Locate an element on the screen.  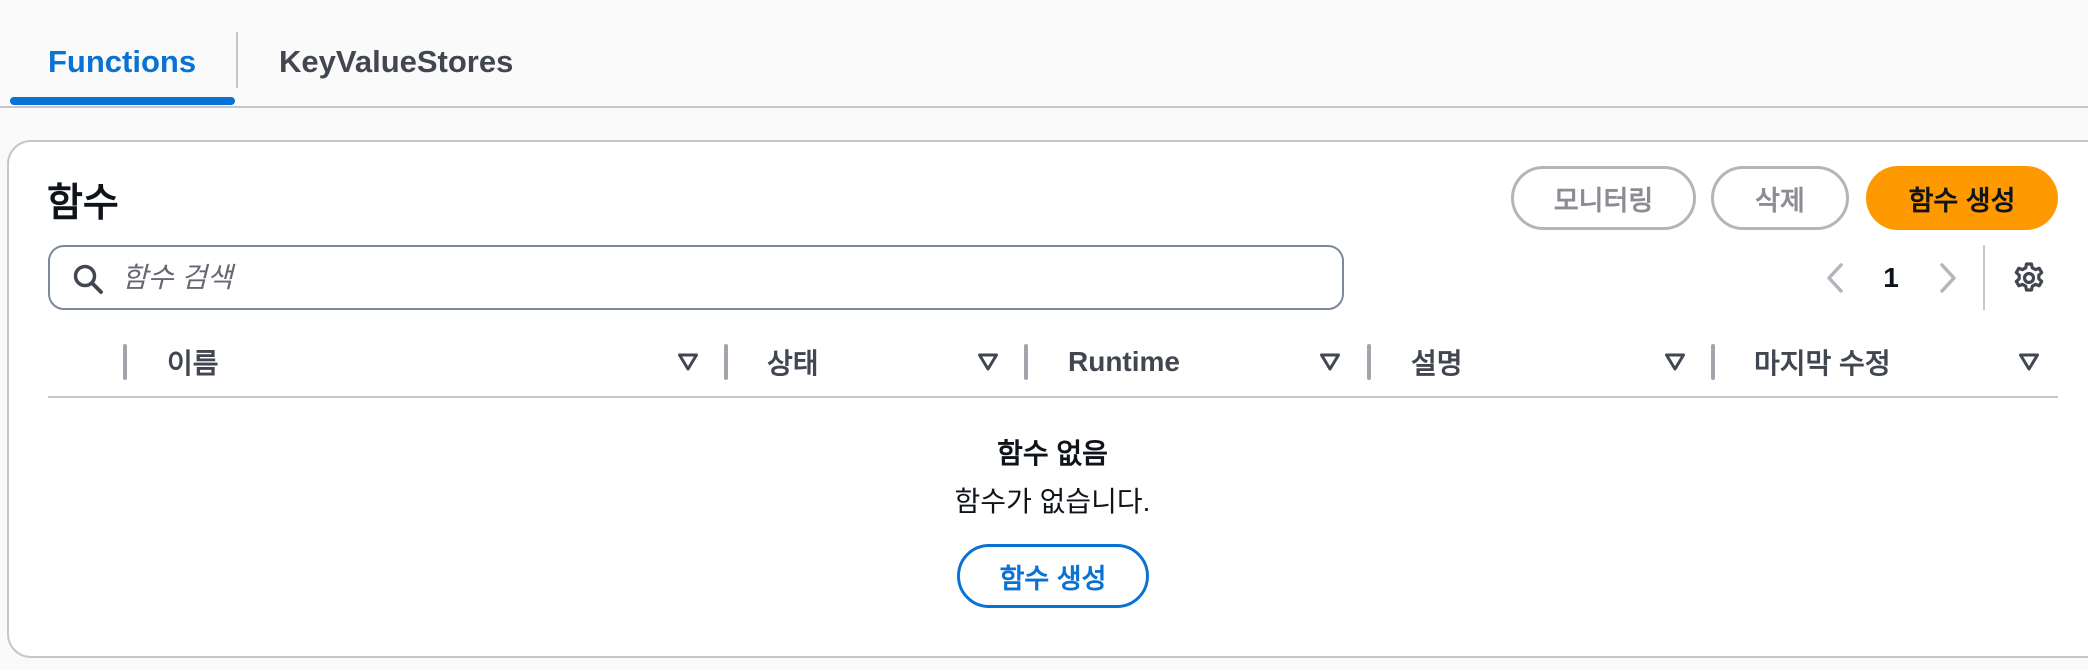
empty-state-description: 함수가 없습니다. is located at coordinates (1052, 501).